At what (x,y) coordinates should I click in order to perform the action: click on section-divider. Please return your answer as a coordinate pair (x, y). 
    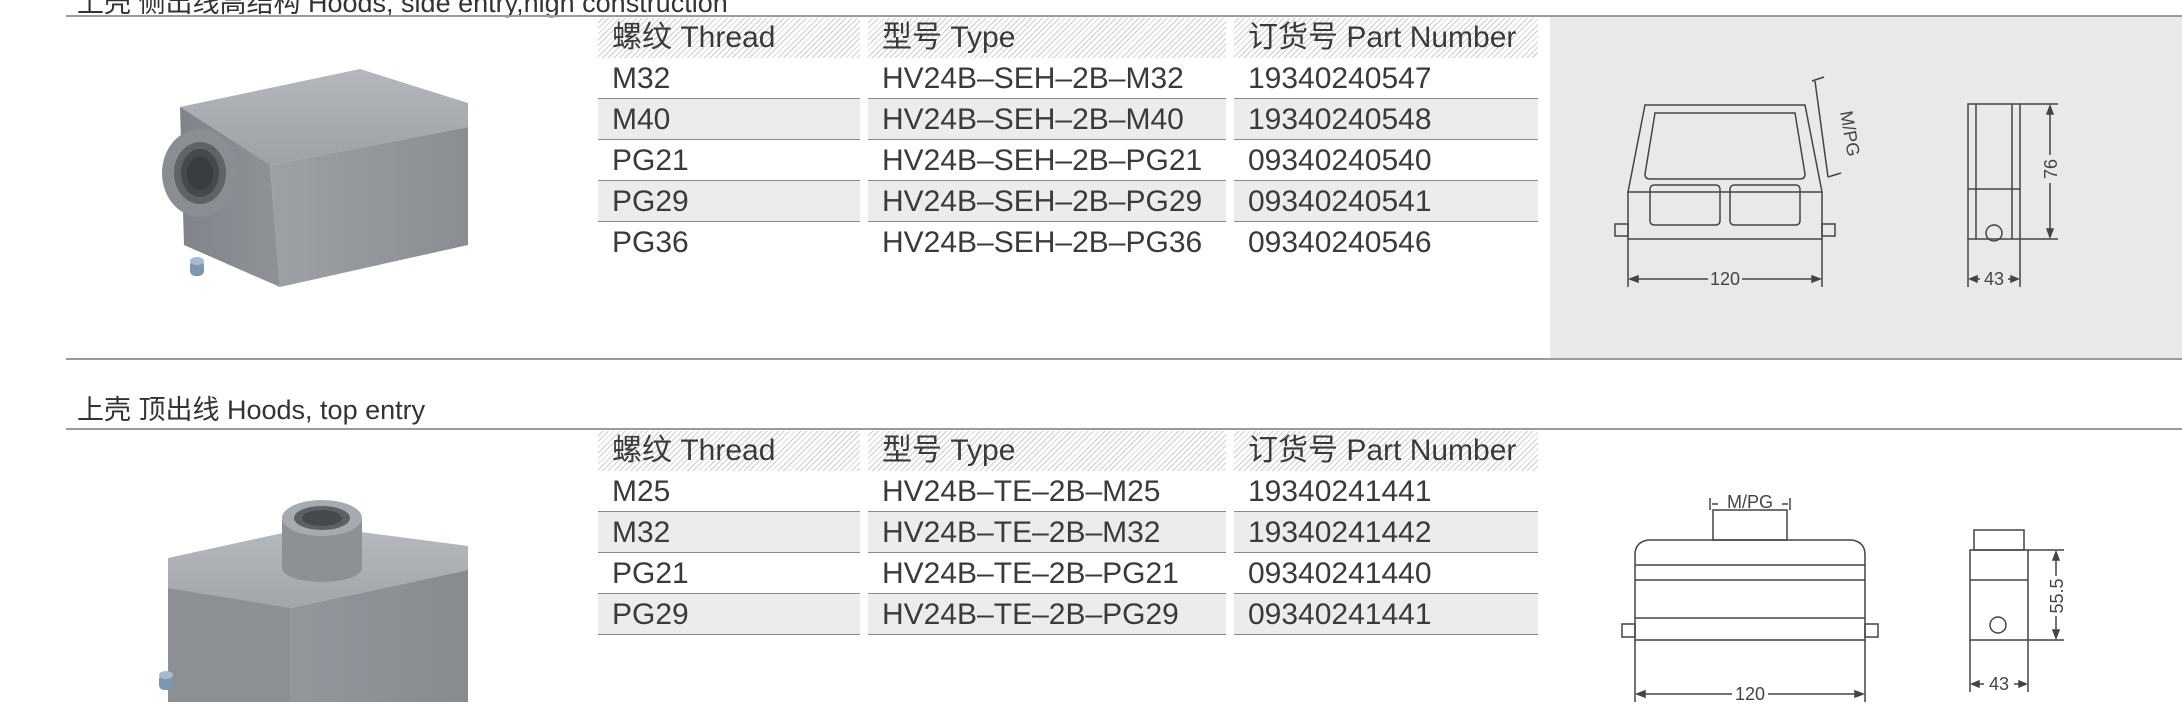
    Looking at the image, I should click on (1124, 359).